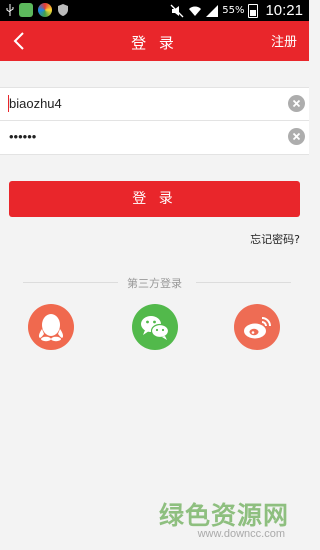 This screenshot has width=320, height=550. What do you see at coordinates (45, 10) in the screenshot?
I see `app-icon-color` at bounding box center [45, 10].